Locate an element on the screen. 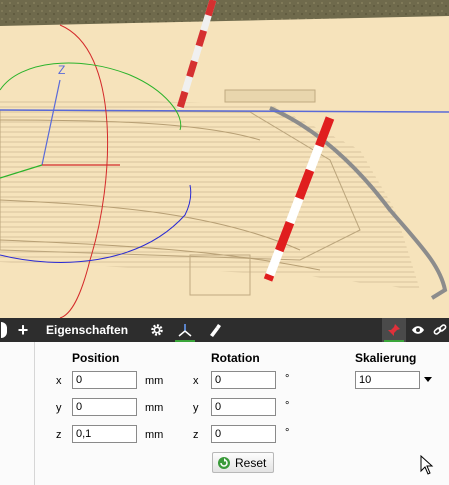 The image size is (449, 485). pin-icon is located at coordinates (394, 330).